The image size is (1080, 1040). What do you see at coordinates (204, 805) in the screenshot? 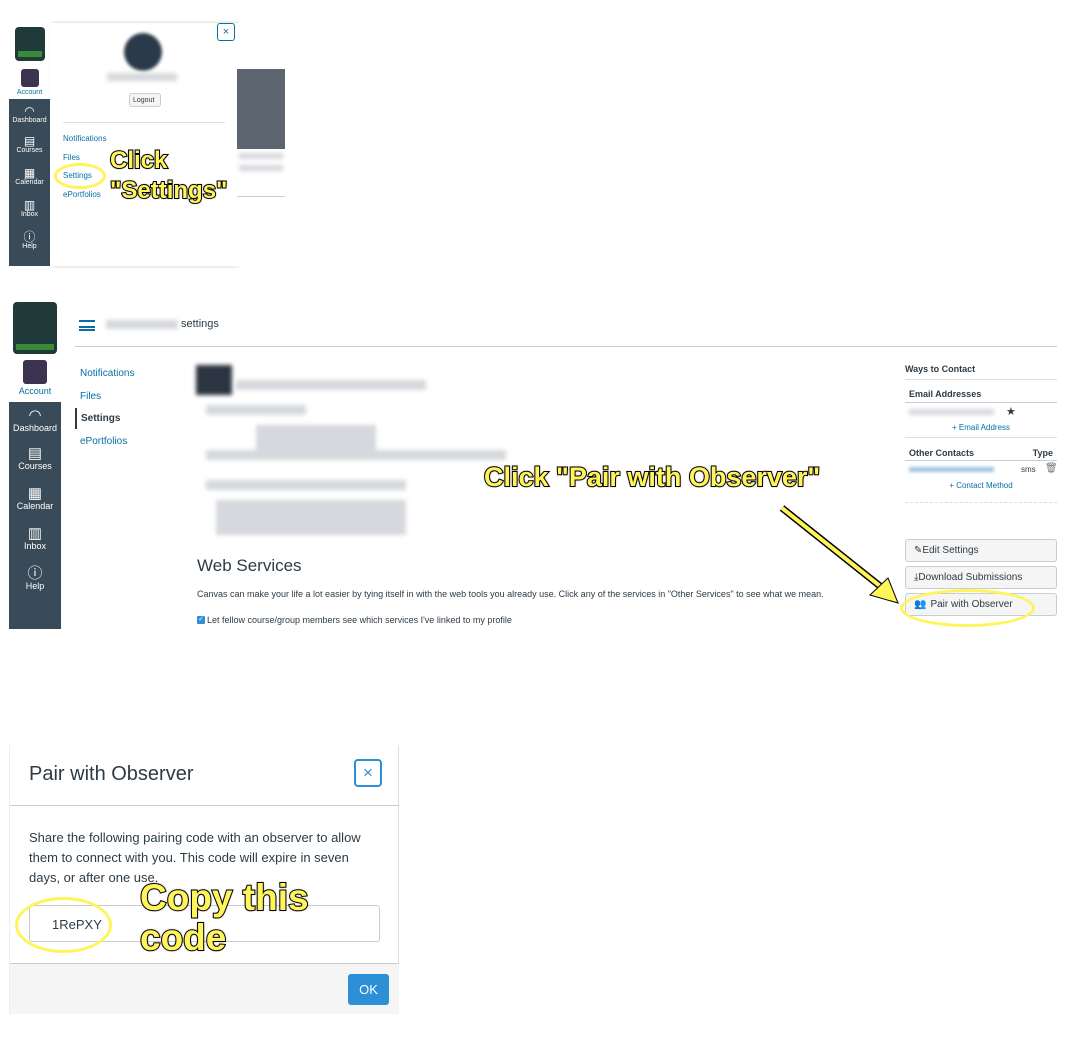
I see `dialog-divider` at bounding box center [204, 805].